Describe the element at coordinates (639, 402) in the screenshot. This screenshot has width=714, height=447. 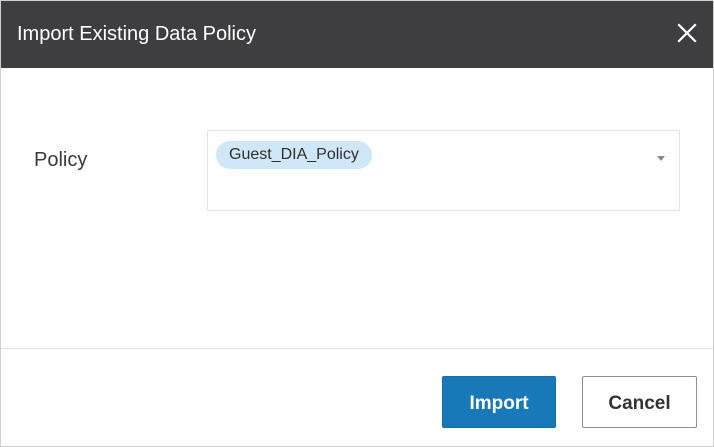
I see `cancel-button: Cancel` at that location.